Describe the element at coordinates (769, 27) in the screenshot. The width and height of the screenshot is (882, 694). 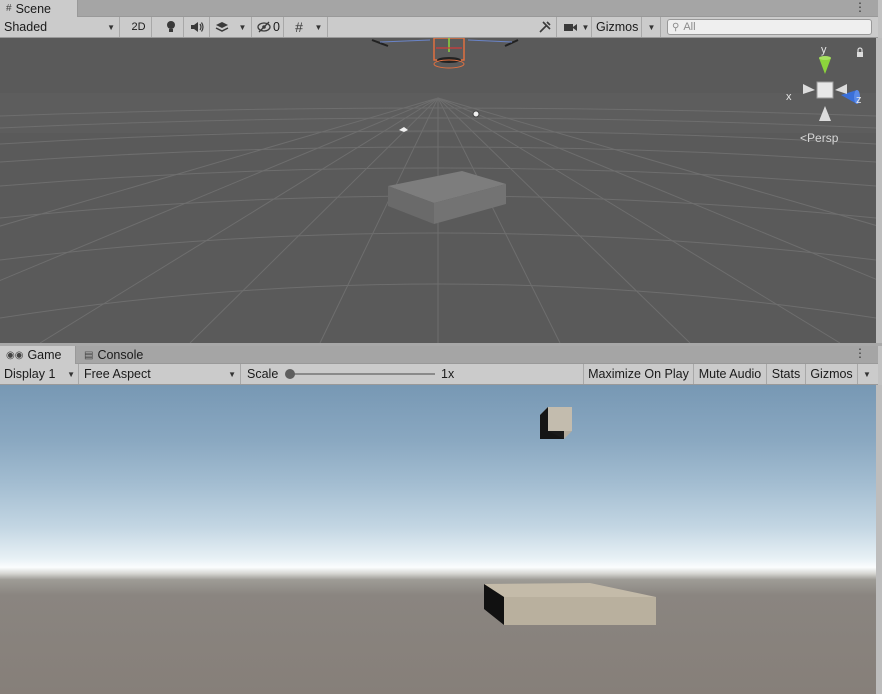
I see `scene-search-input: ⚲ All` at that location.